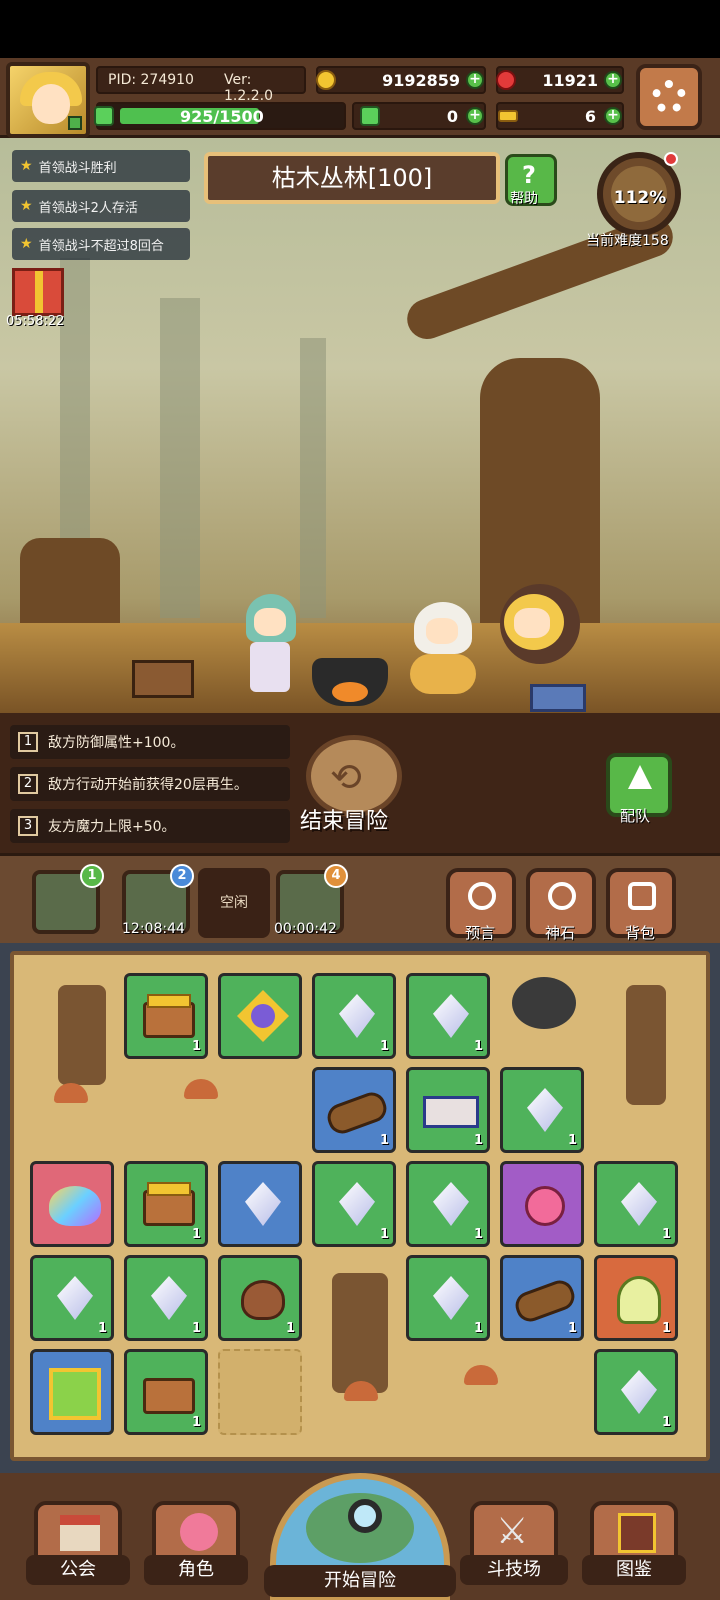  I want to click on star-icon: ★, so click(26, 206).